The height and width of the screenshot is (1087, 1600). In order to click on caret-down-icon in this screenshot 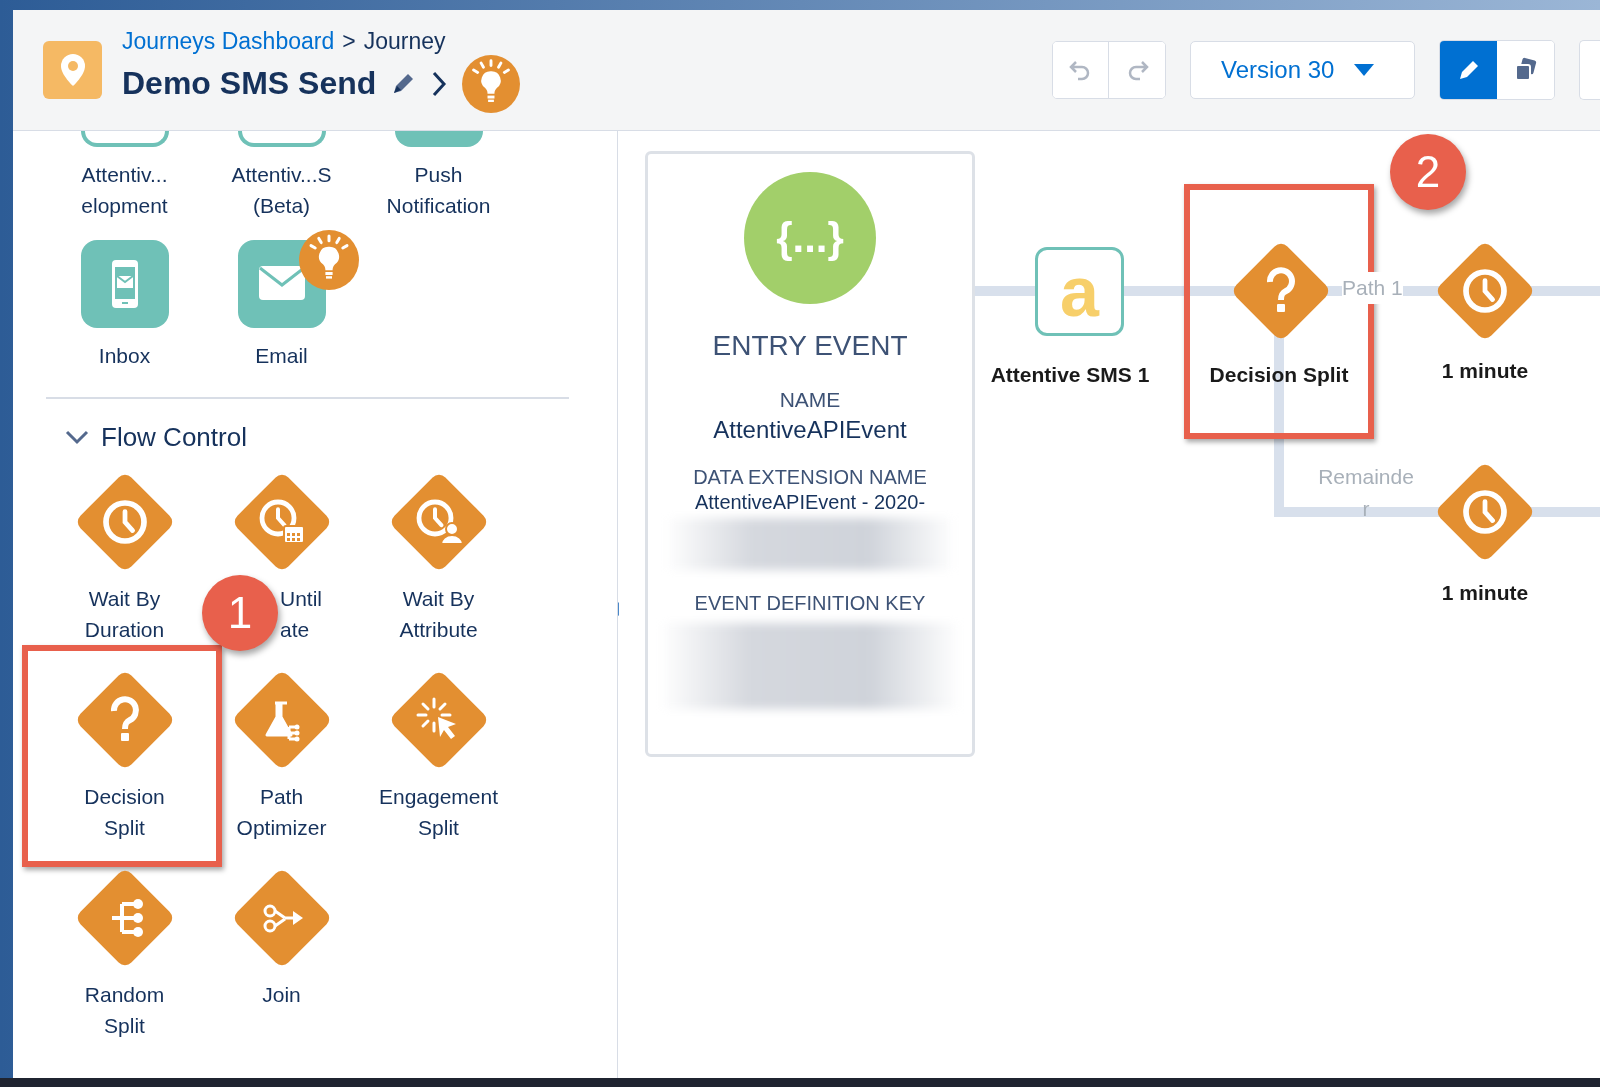, I will do `click(1364, 70)`.